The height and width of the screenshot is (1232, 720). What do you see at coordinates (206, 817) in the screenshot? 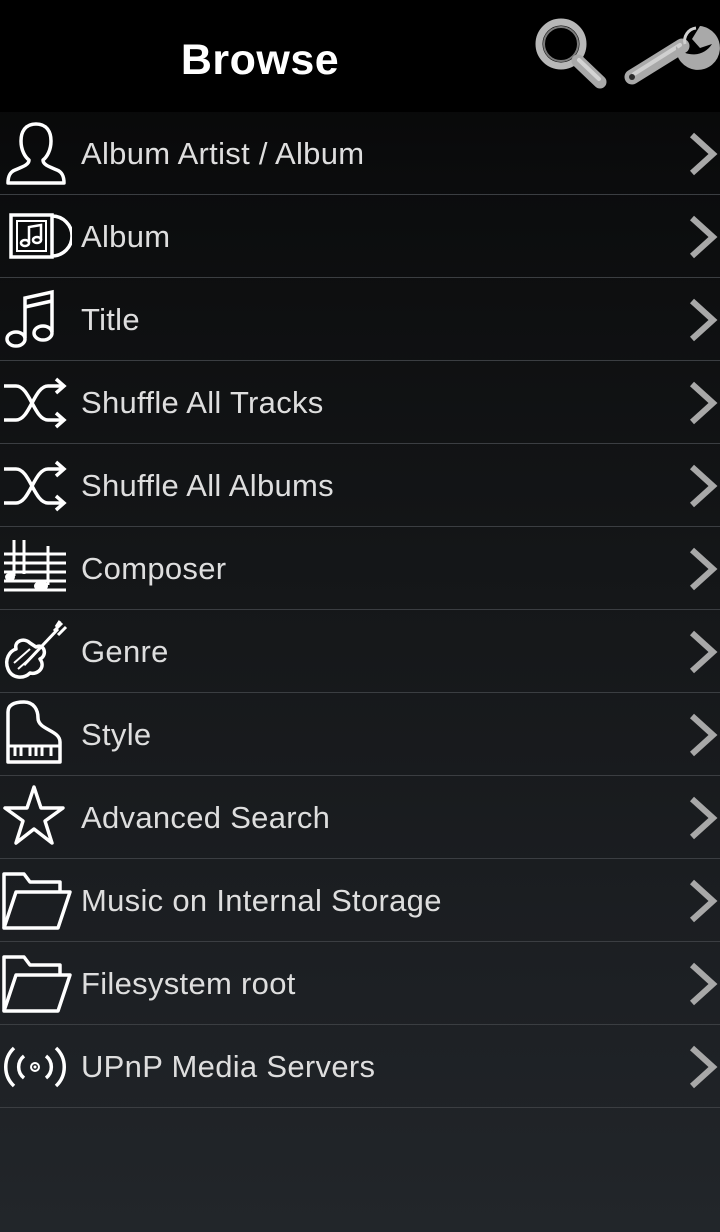
I see `list-item-label: Advanced Search` at bounding box center [206, 817].